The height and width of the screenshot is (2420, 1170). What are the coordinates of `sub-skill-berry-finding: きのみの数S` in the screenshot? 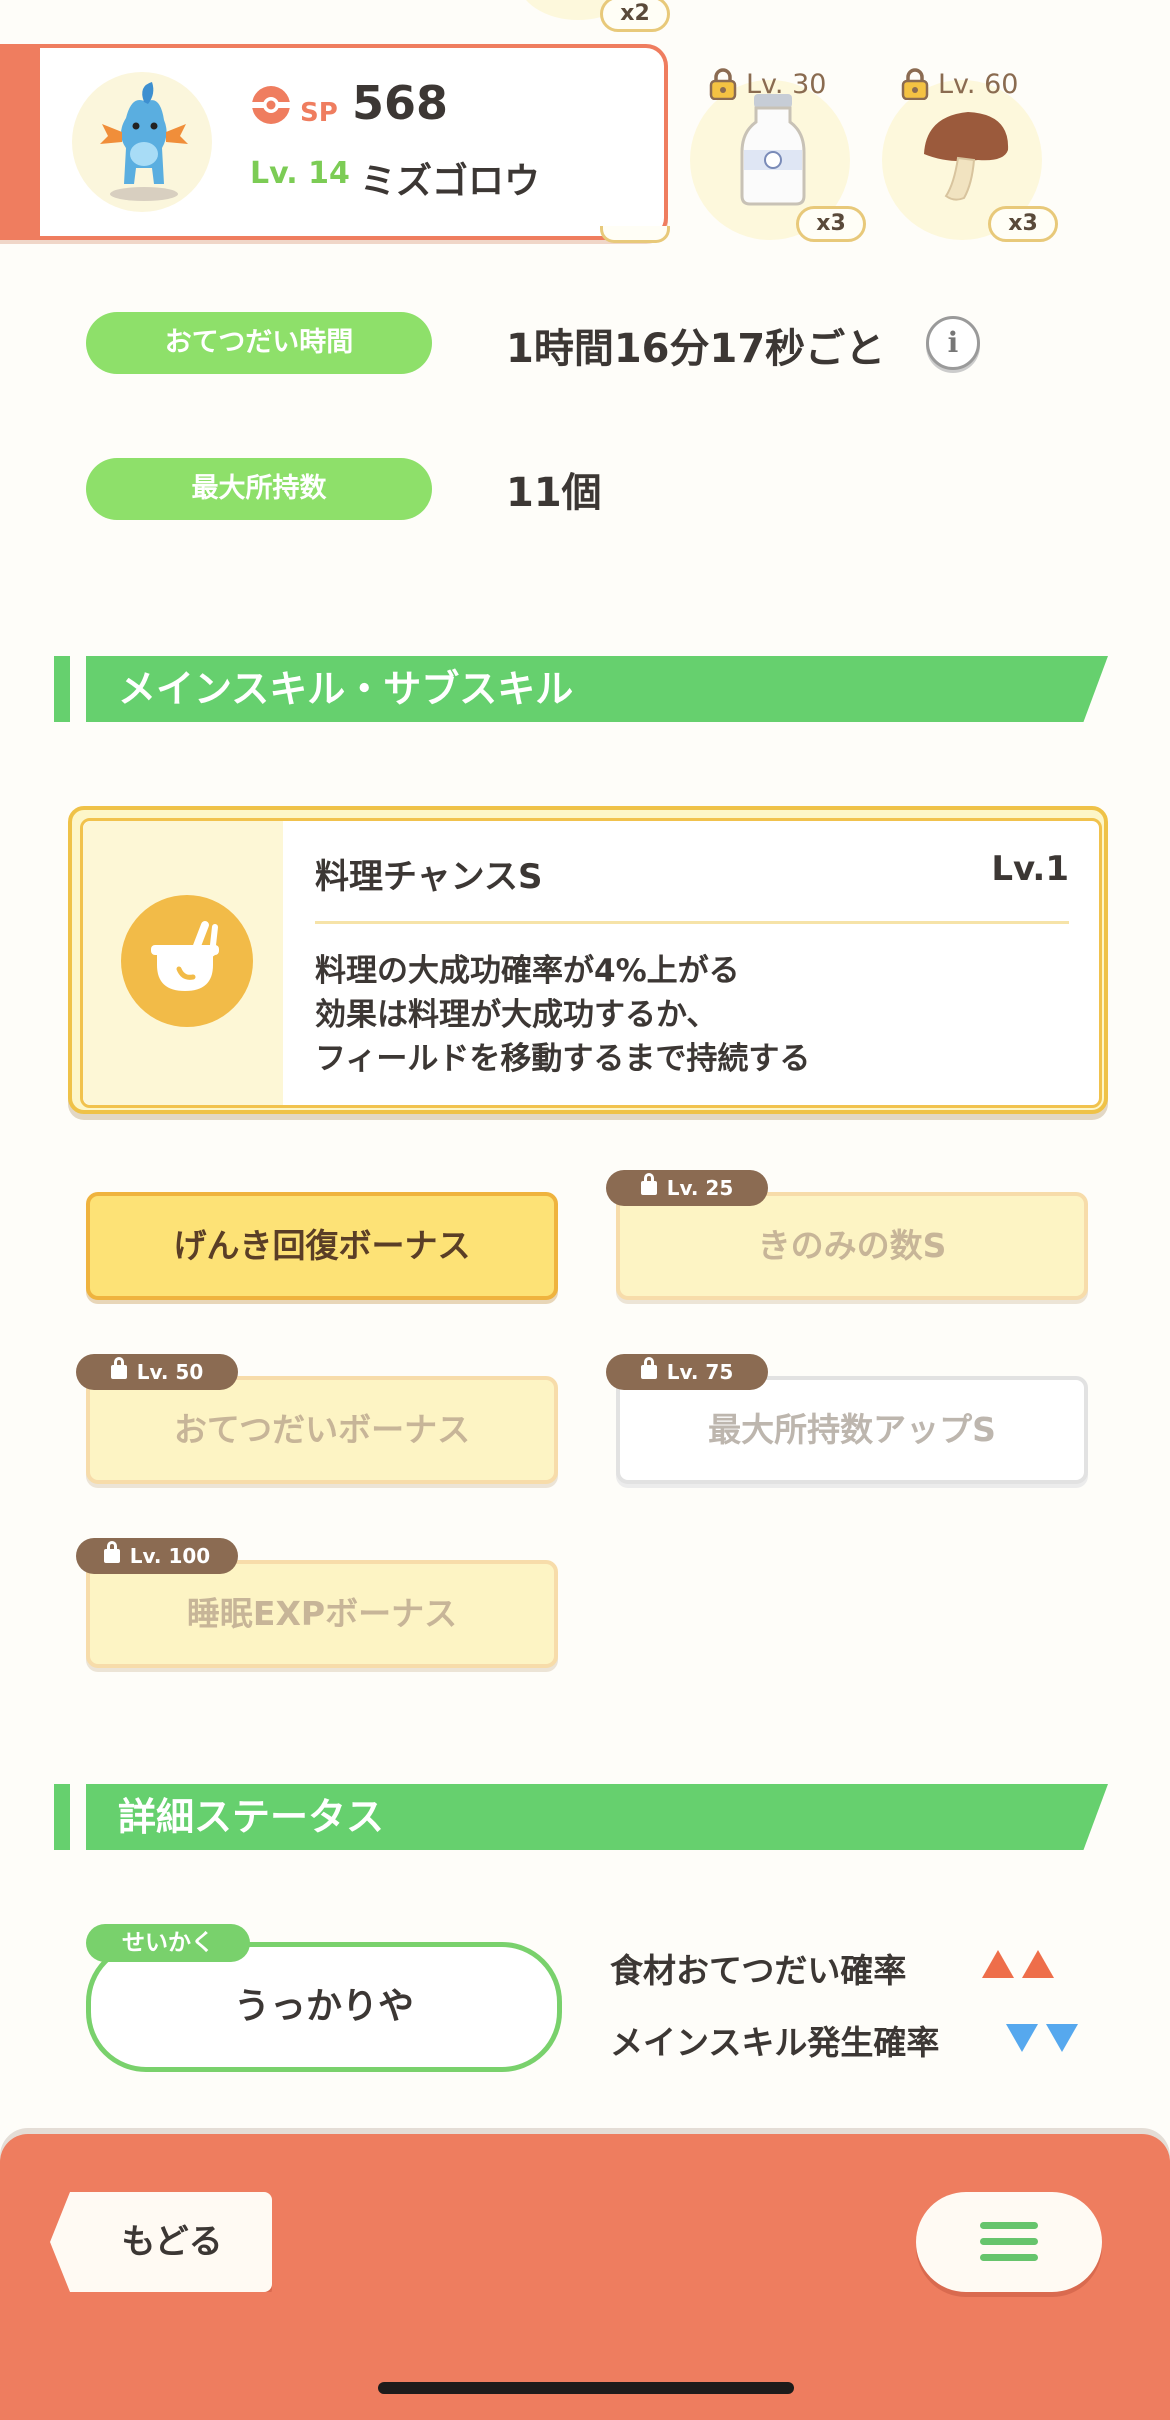 It's located at (852, 1246).